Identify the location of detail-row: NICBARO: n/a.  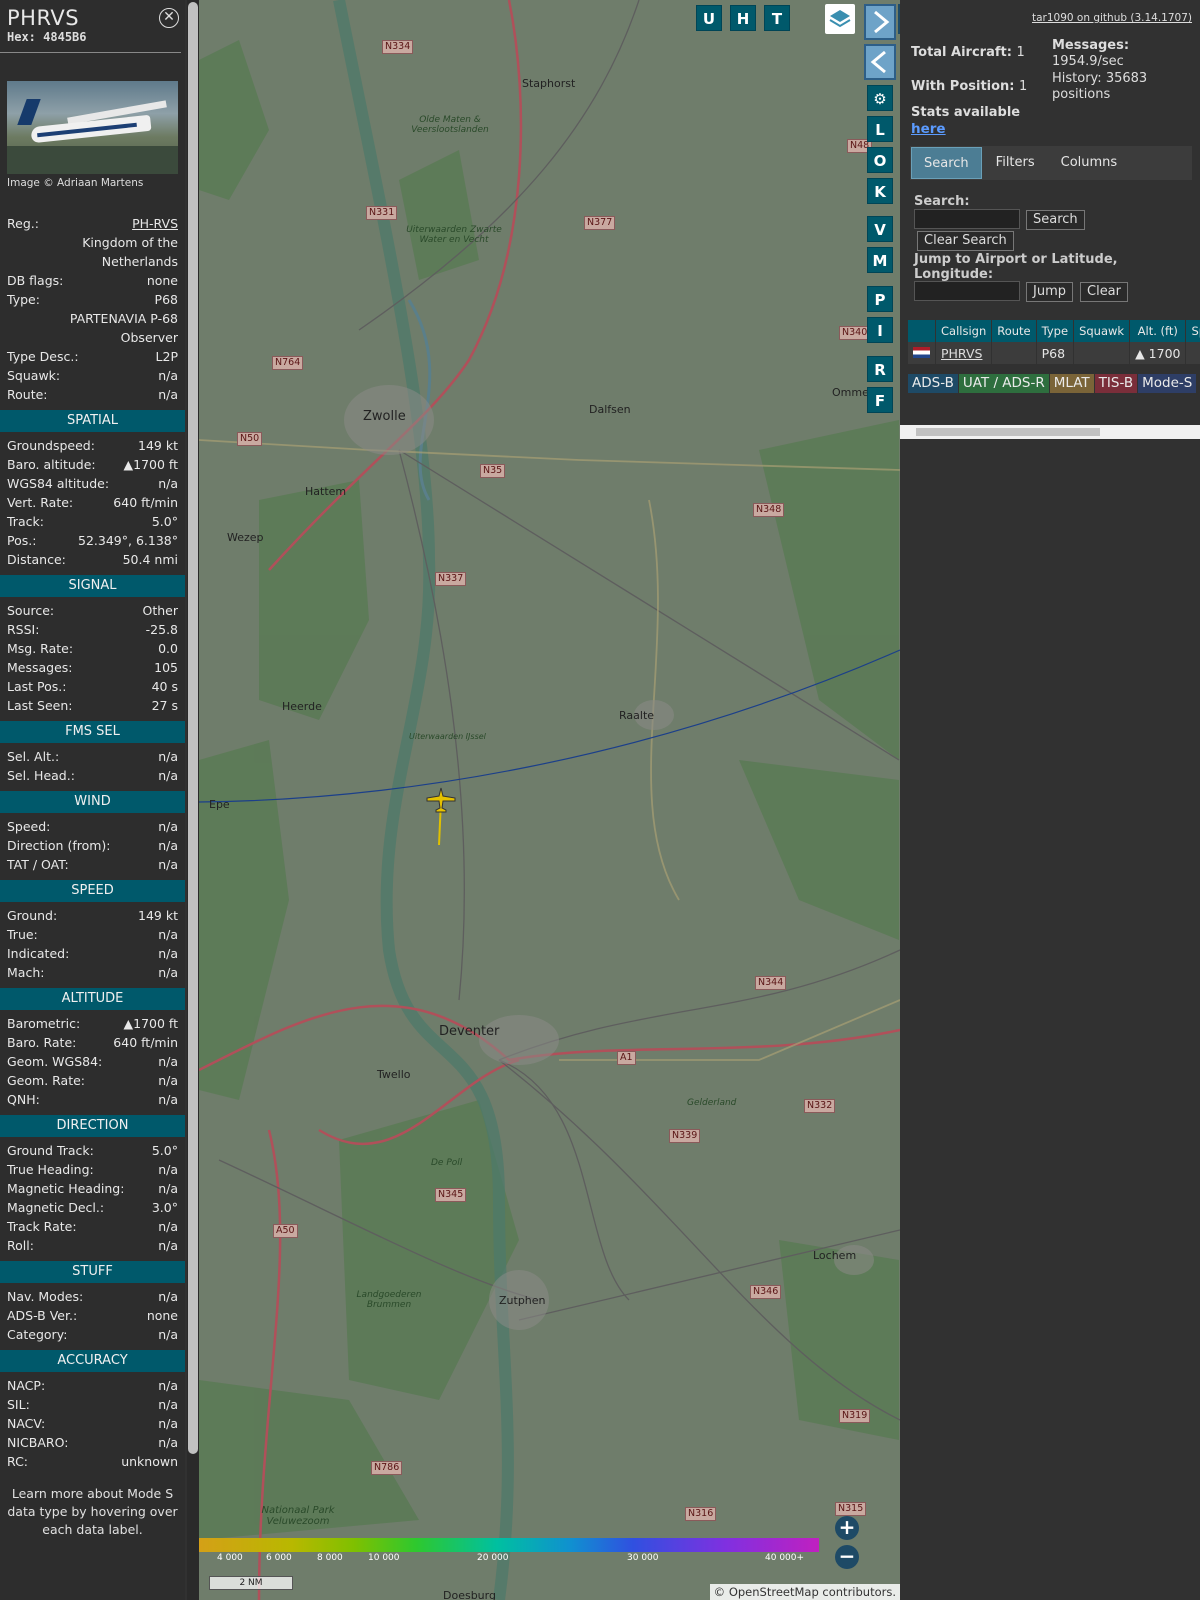
(92, 1442).